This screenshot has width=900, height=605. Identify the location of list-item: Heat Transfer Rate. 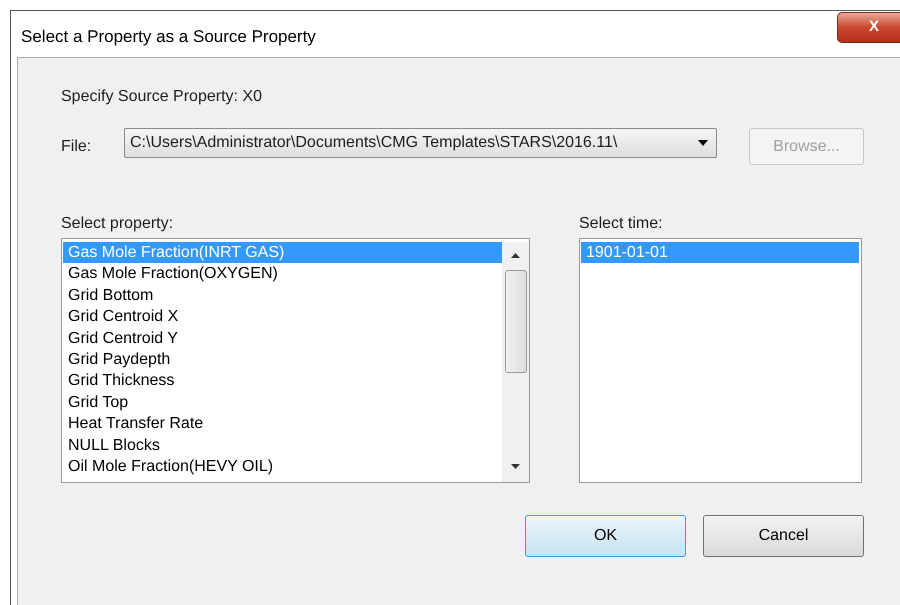
(282, 424).